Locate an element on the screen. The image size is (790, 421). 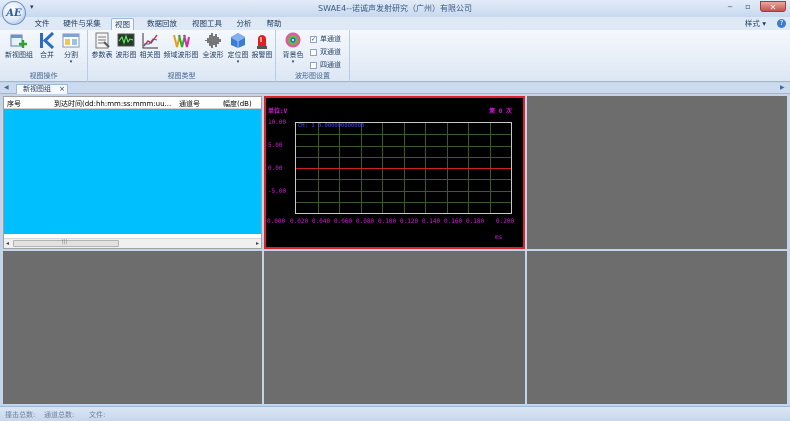
channel-option-single-label: 单通道 is located at coordinates (330, 39).